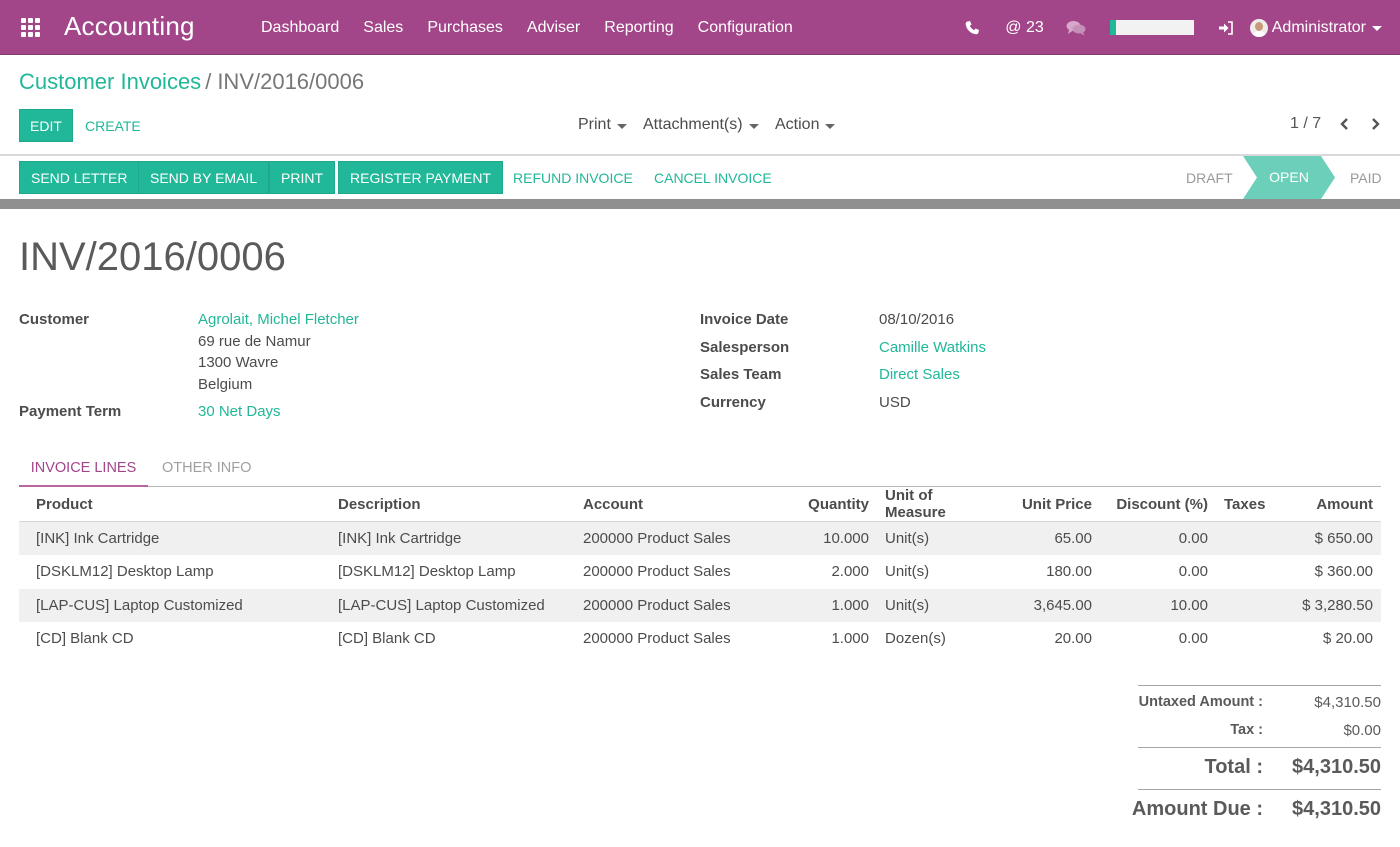 This screenshot has height=847, width=1400. Describe the element at coordinates (826, 504) in the screenshot. I see `column-header-quantity: Quantity` at that location.